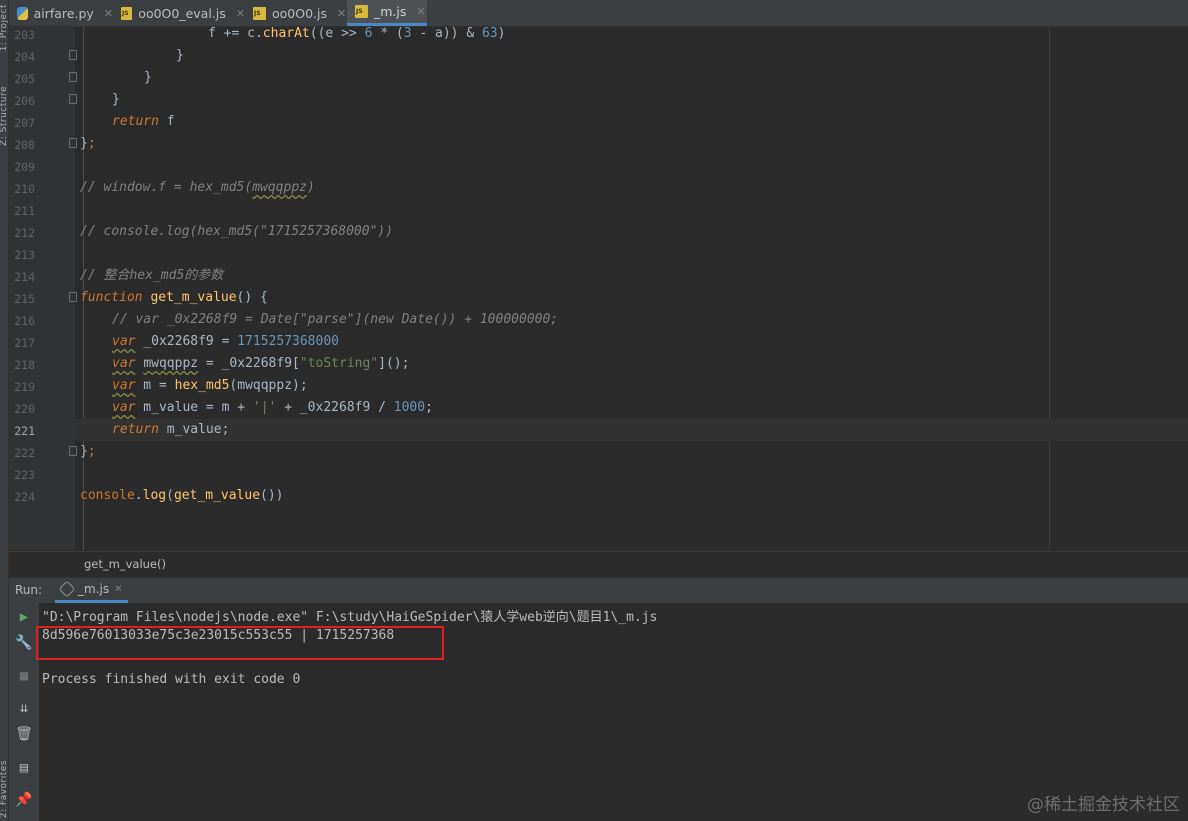  What do you see at coordinates (24, 35) in the screenshot?
I see `line-number: 203` at bounding box center [24, 35].